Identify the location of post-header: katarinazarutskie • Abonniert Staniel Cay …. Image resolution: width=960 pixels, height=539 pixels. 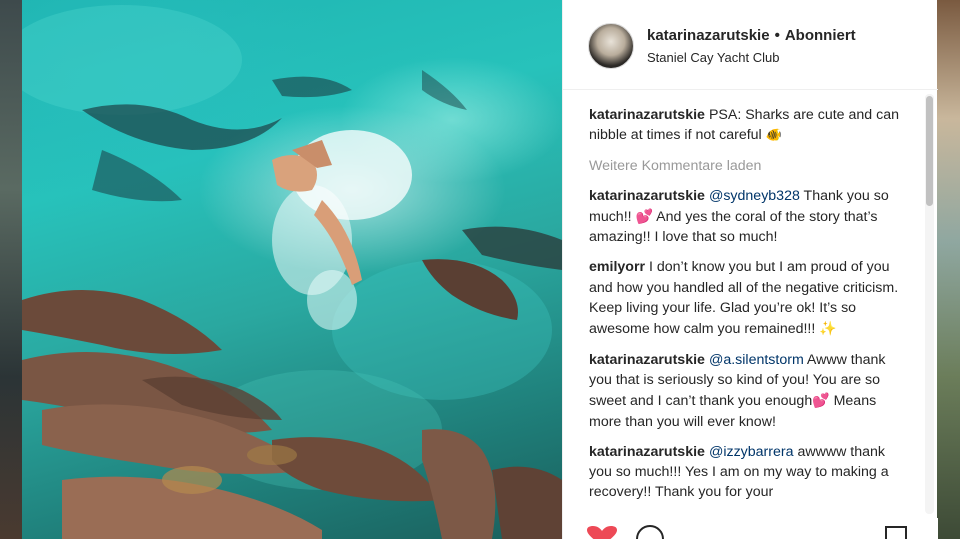
(750, 45).